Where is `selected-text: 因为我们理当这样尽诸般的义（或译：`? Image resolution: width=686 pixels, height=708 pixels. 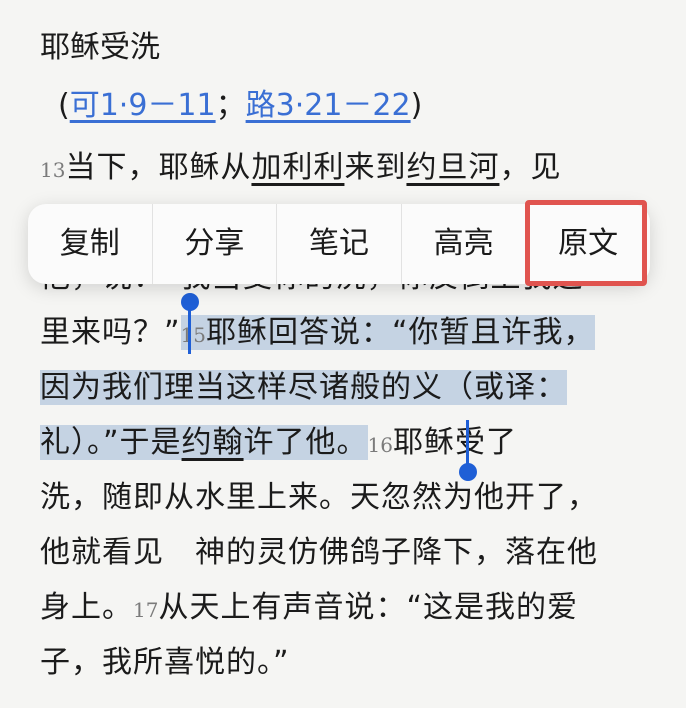 selected-text: 因为我们理当这样尽诸般的义（或译： is located at coordinates (303, 387).